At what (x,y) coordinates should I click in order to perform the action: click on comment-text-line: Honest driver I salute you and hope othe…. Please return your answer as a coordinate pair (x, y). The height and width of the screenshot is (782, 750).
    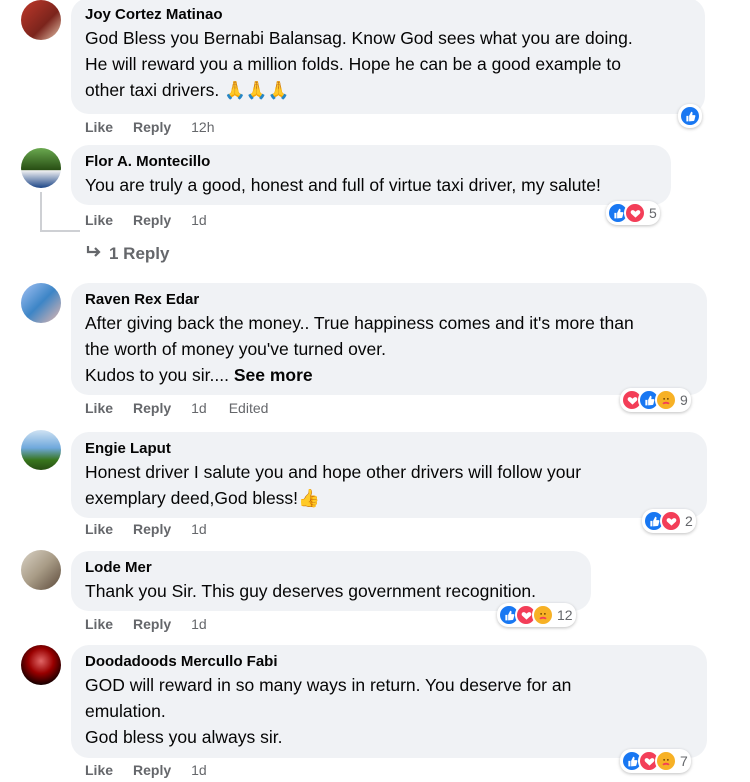
    Looking at the image, I should click on (333, 472).